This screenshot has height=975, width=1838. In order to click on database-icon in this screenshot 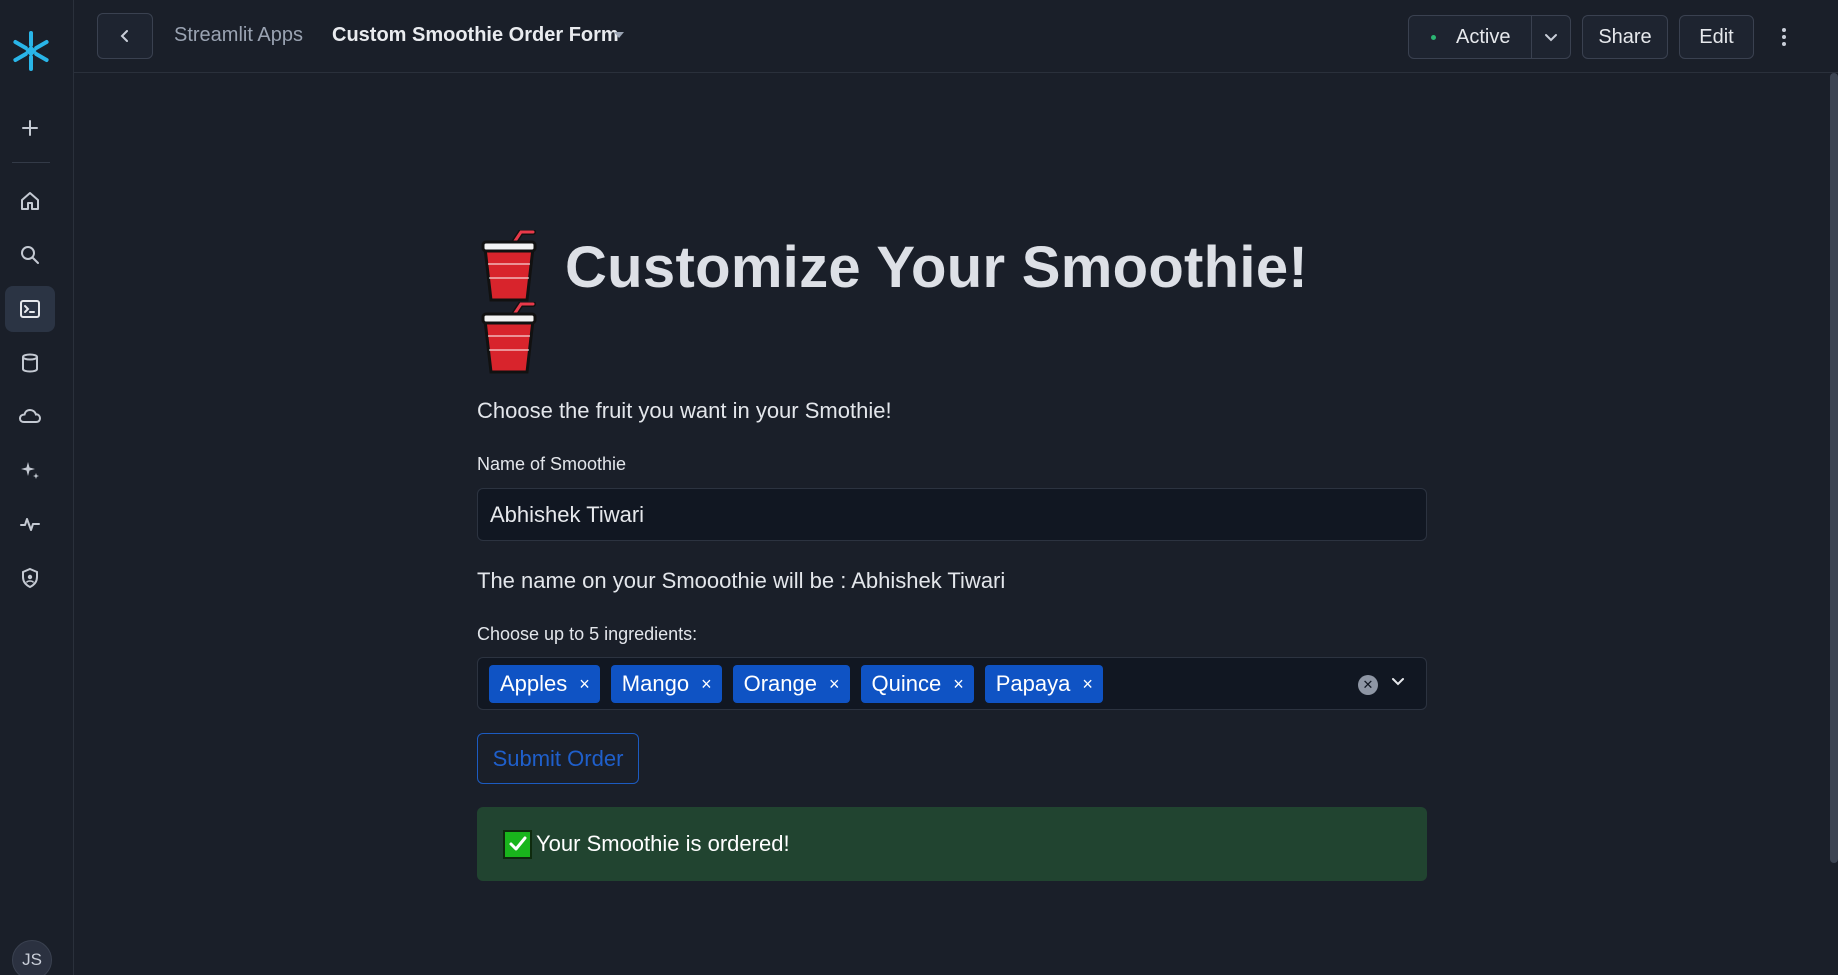, I will do `click(30, 363)`.